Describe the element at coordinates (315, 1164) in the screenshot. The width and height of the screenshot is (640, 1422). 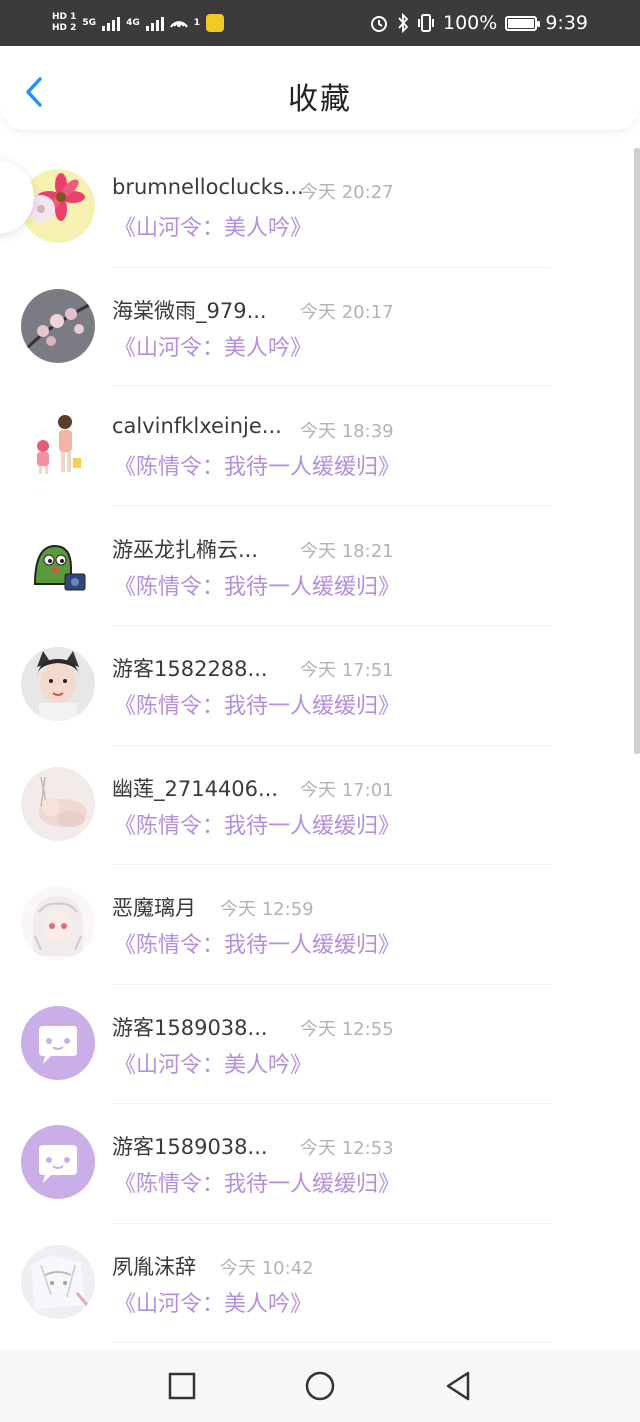
I see `list-item: 游客1589038... 今天 12:53 《陈情令：我待一人缓缓归》` at that location.